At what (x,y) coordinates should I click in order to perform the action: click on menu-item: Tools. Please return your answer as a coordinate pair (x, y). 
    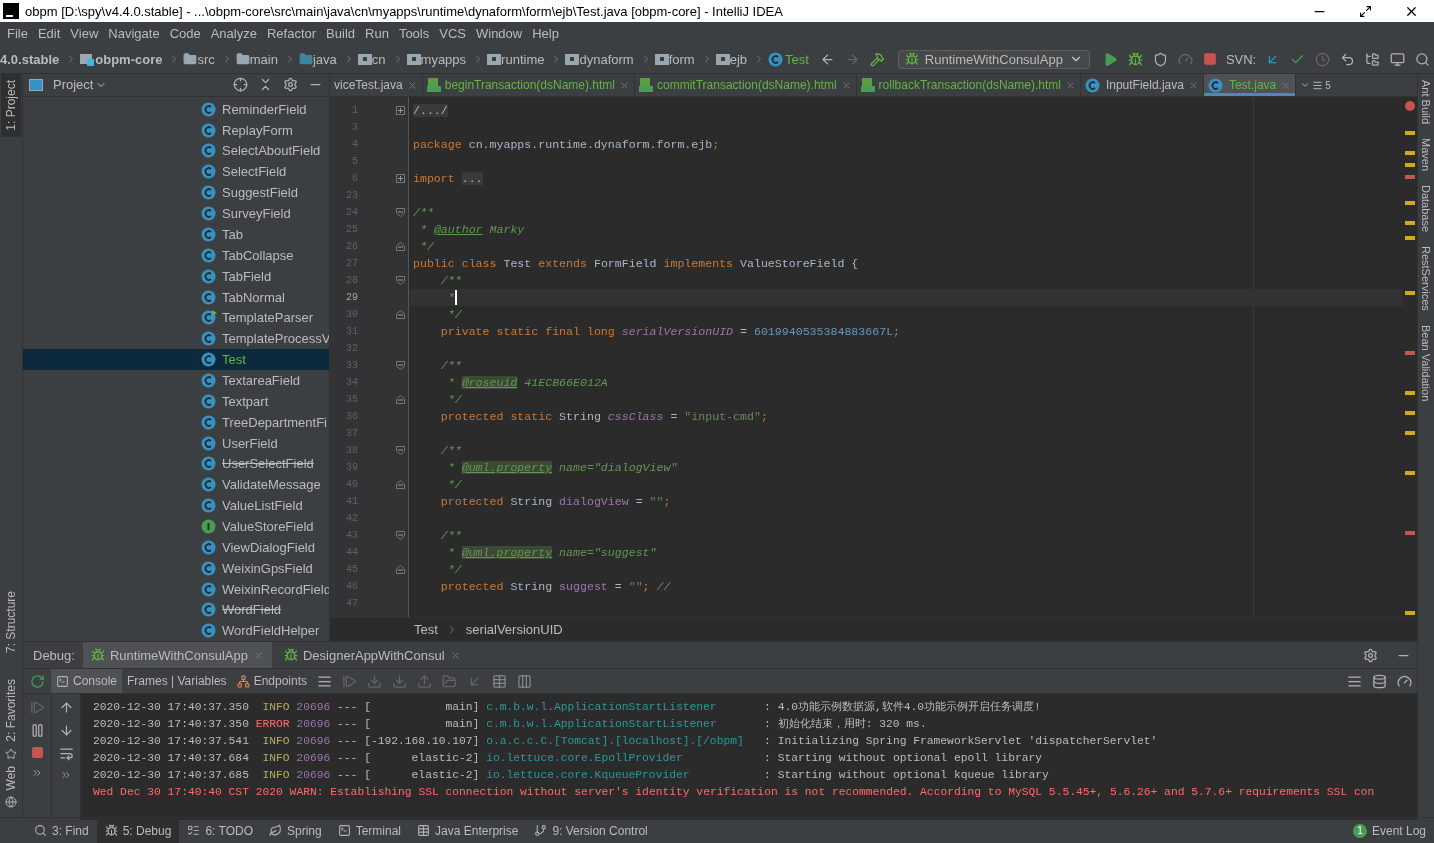
    Looking at the image, I should click on (414, 33).